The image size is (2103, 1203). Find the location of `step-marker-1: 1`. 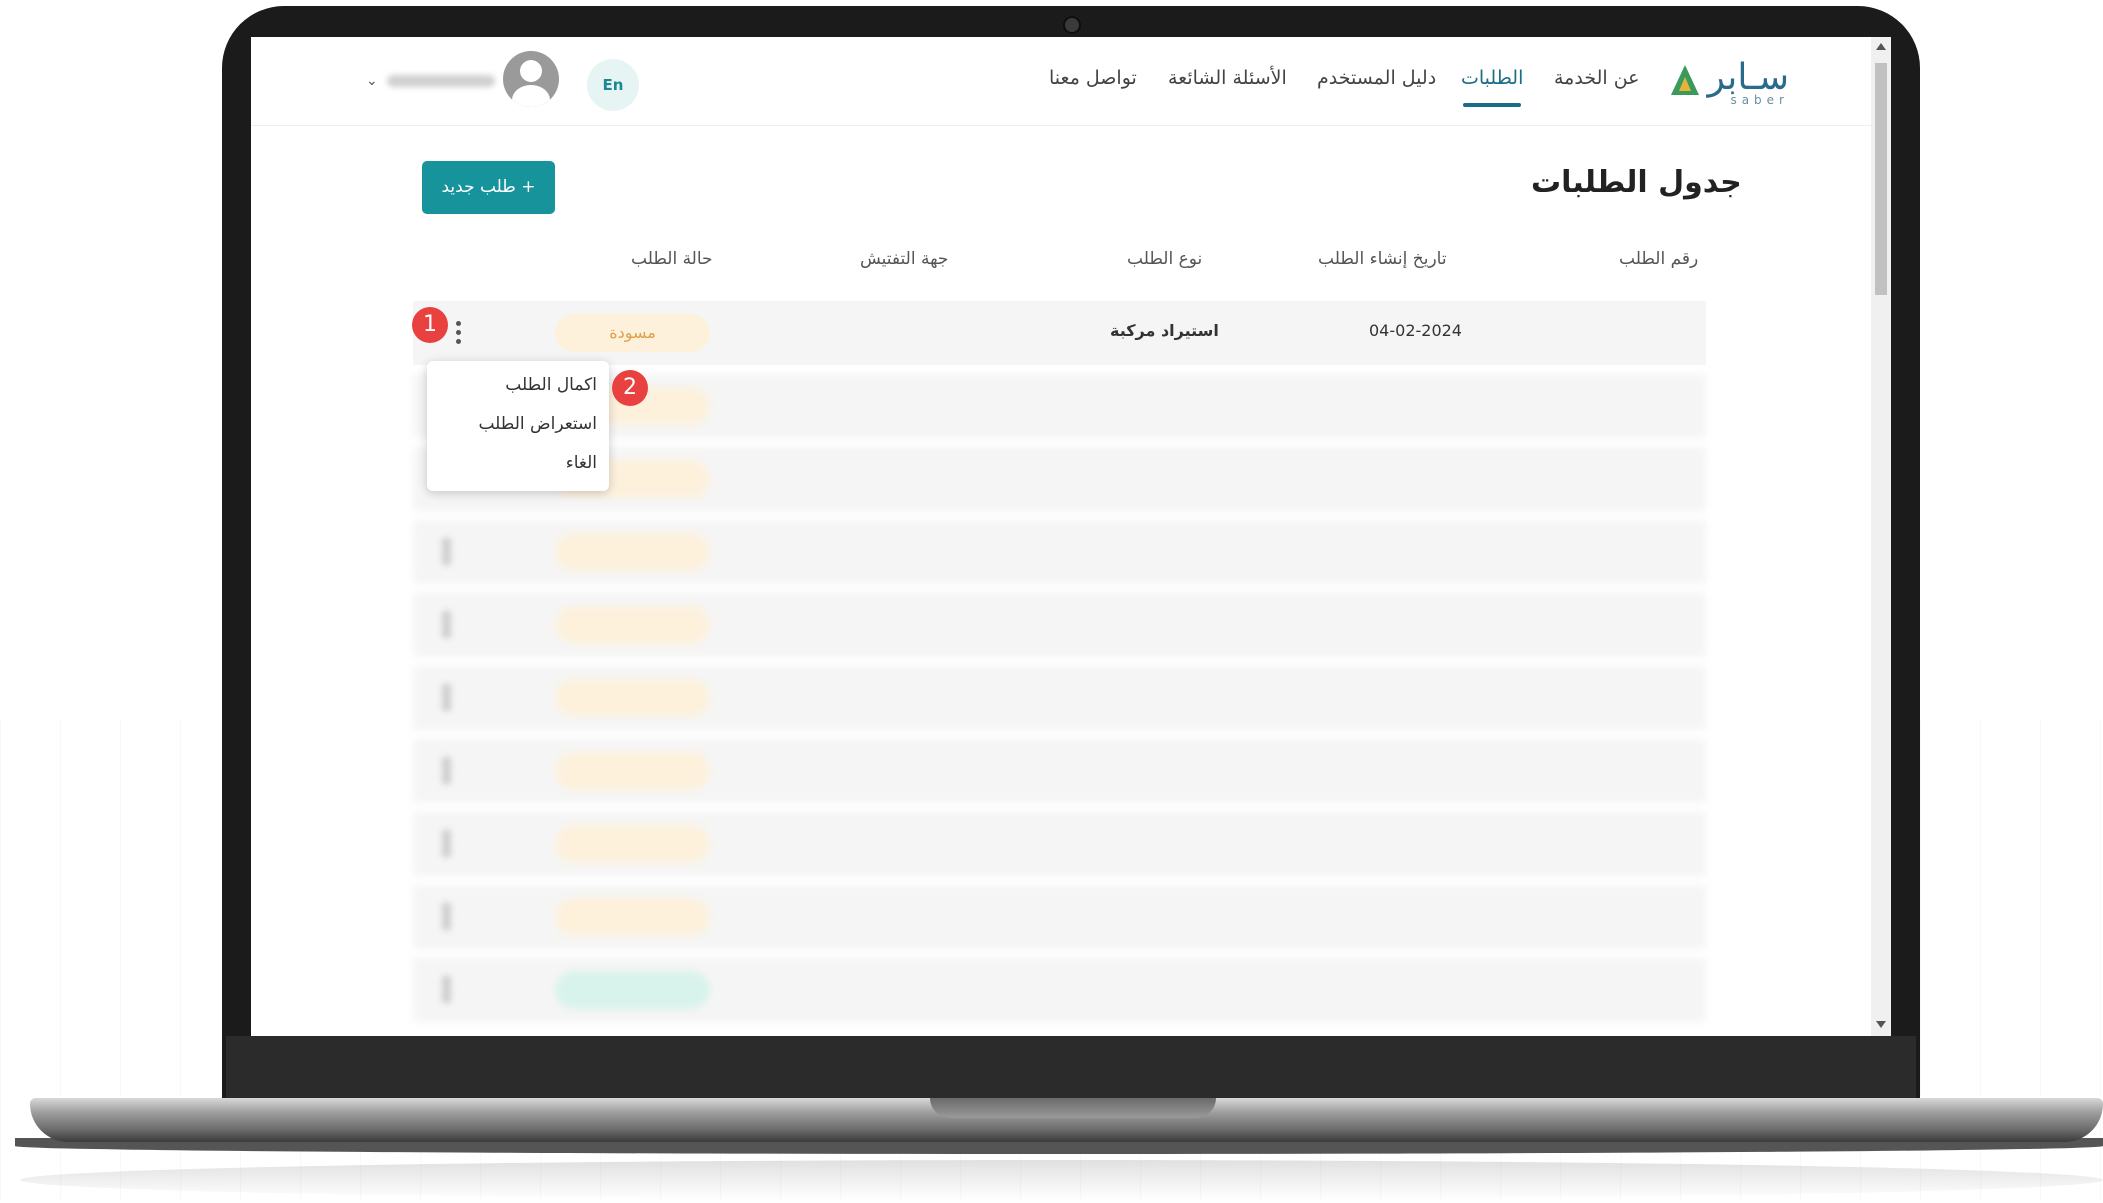

step-marker-1: 1 is located at coordinates (430, 325).